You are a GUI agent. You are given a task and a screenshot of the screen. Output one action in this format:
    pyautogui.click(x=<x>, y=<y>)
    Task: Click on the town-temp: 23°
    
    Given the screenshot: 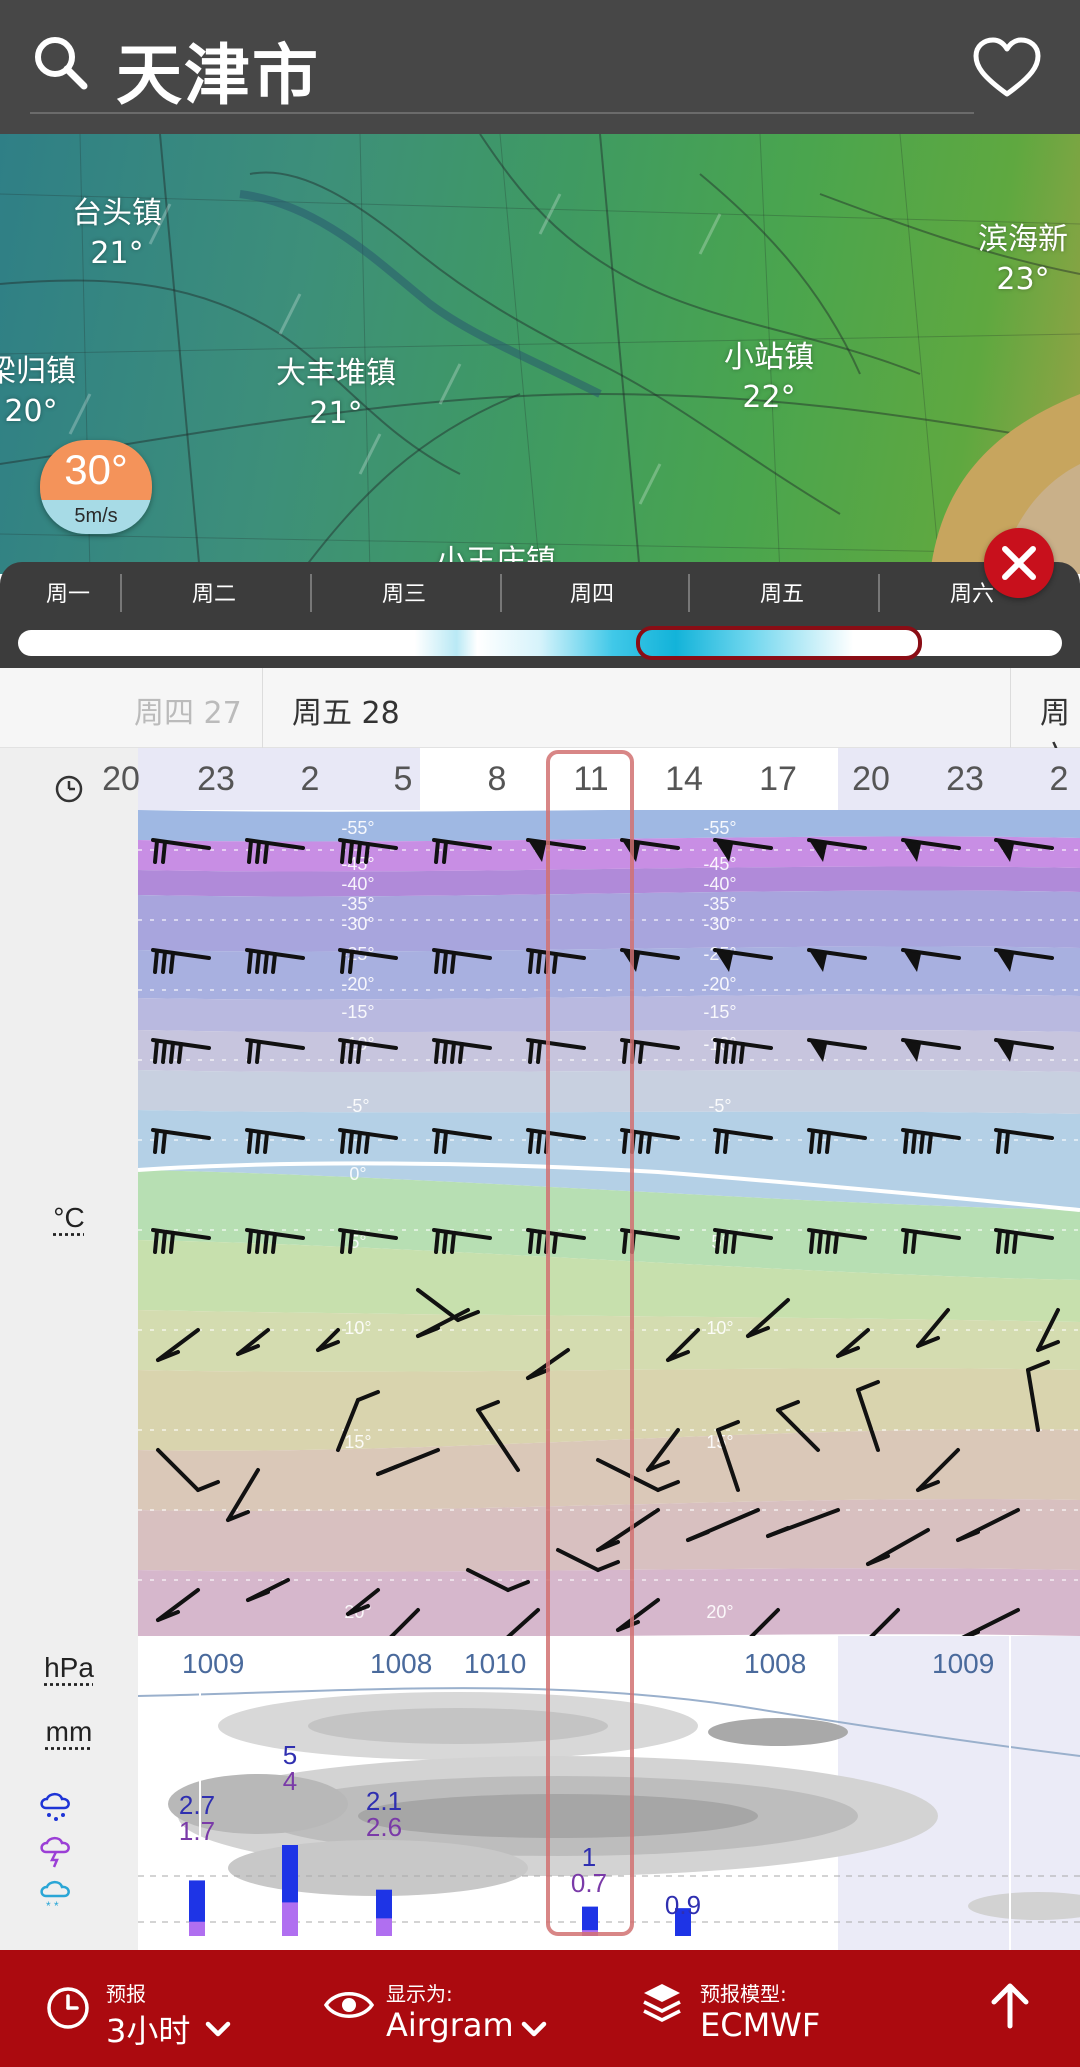 What is the action you would take?
    pyautogui.click(x=1023, y=279)
    